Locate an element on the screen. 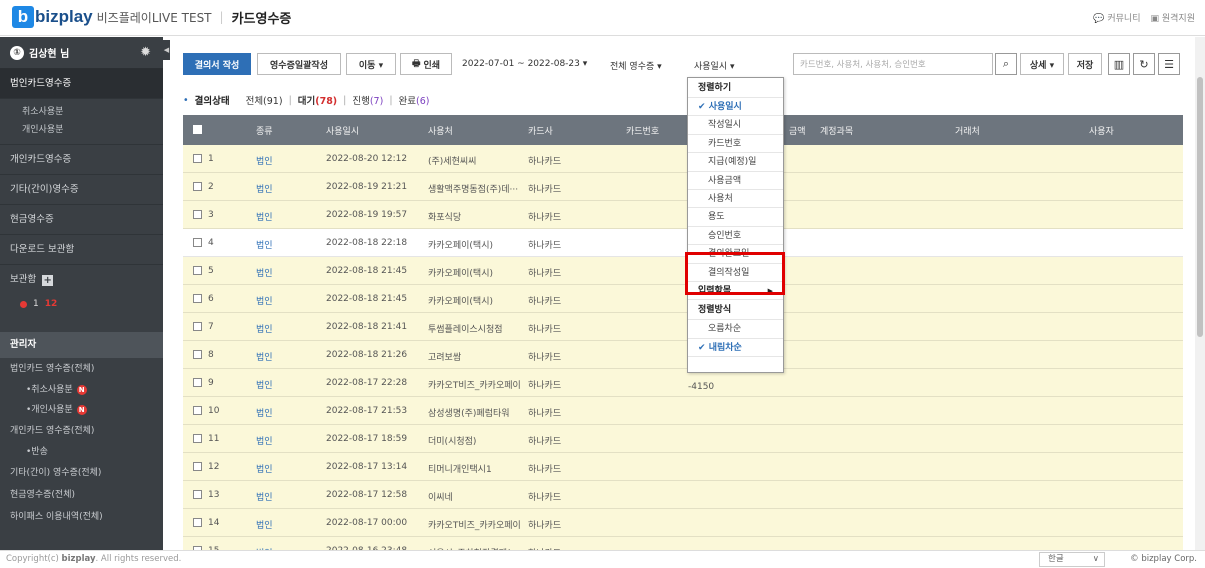  table-row: 1 법인 2022-08-20 12:12 (주)세현씨씨 하나카드 is located at coordinates (683, 159).